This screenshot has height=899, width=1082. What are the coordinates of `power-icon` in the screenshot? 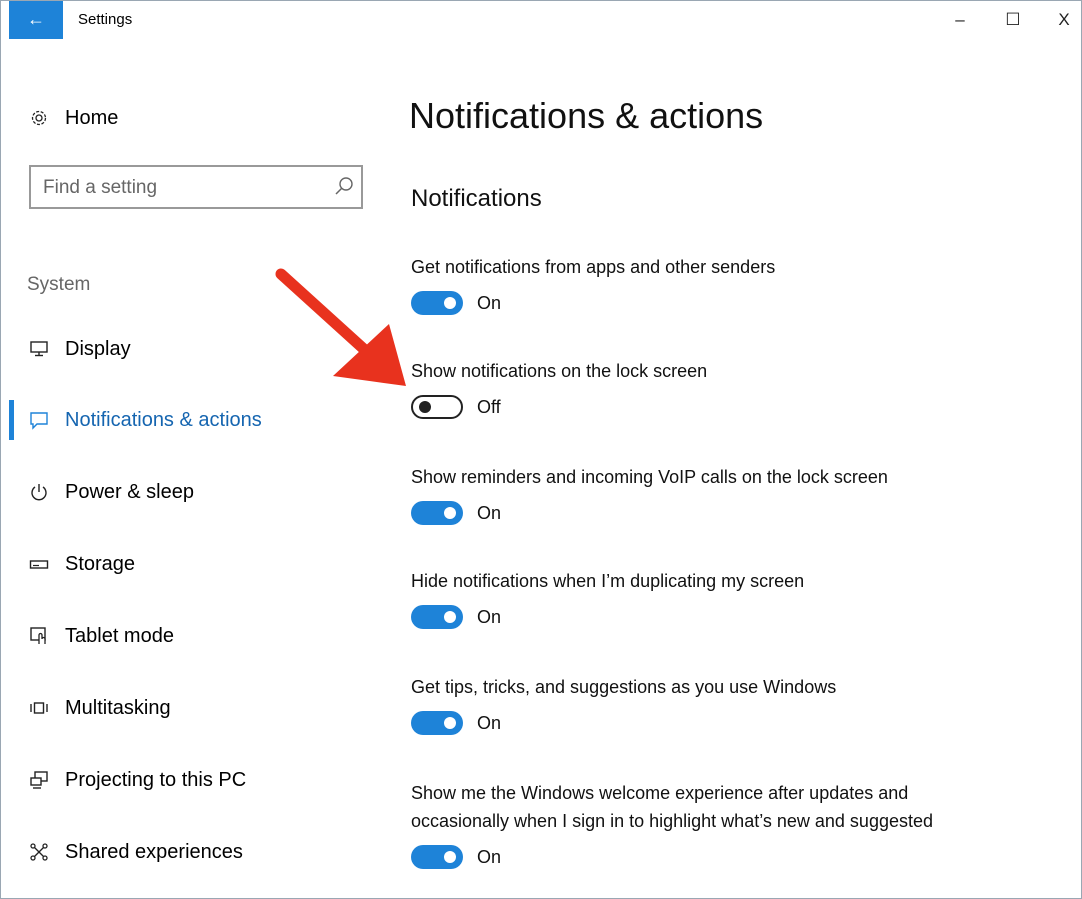 It's located at (39, 492).